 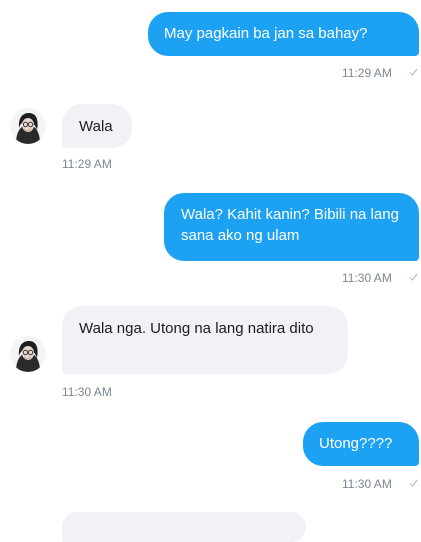 What do you see at coordinates (205, 340) in the screenshot?
I see `message-bubble-incoming: Wala nga. Utong na lang natira dito` at bounding box center [205, 340].